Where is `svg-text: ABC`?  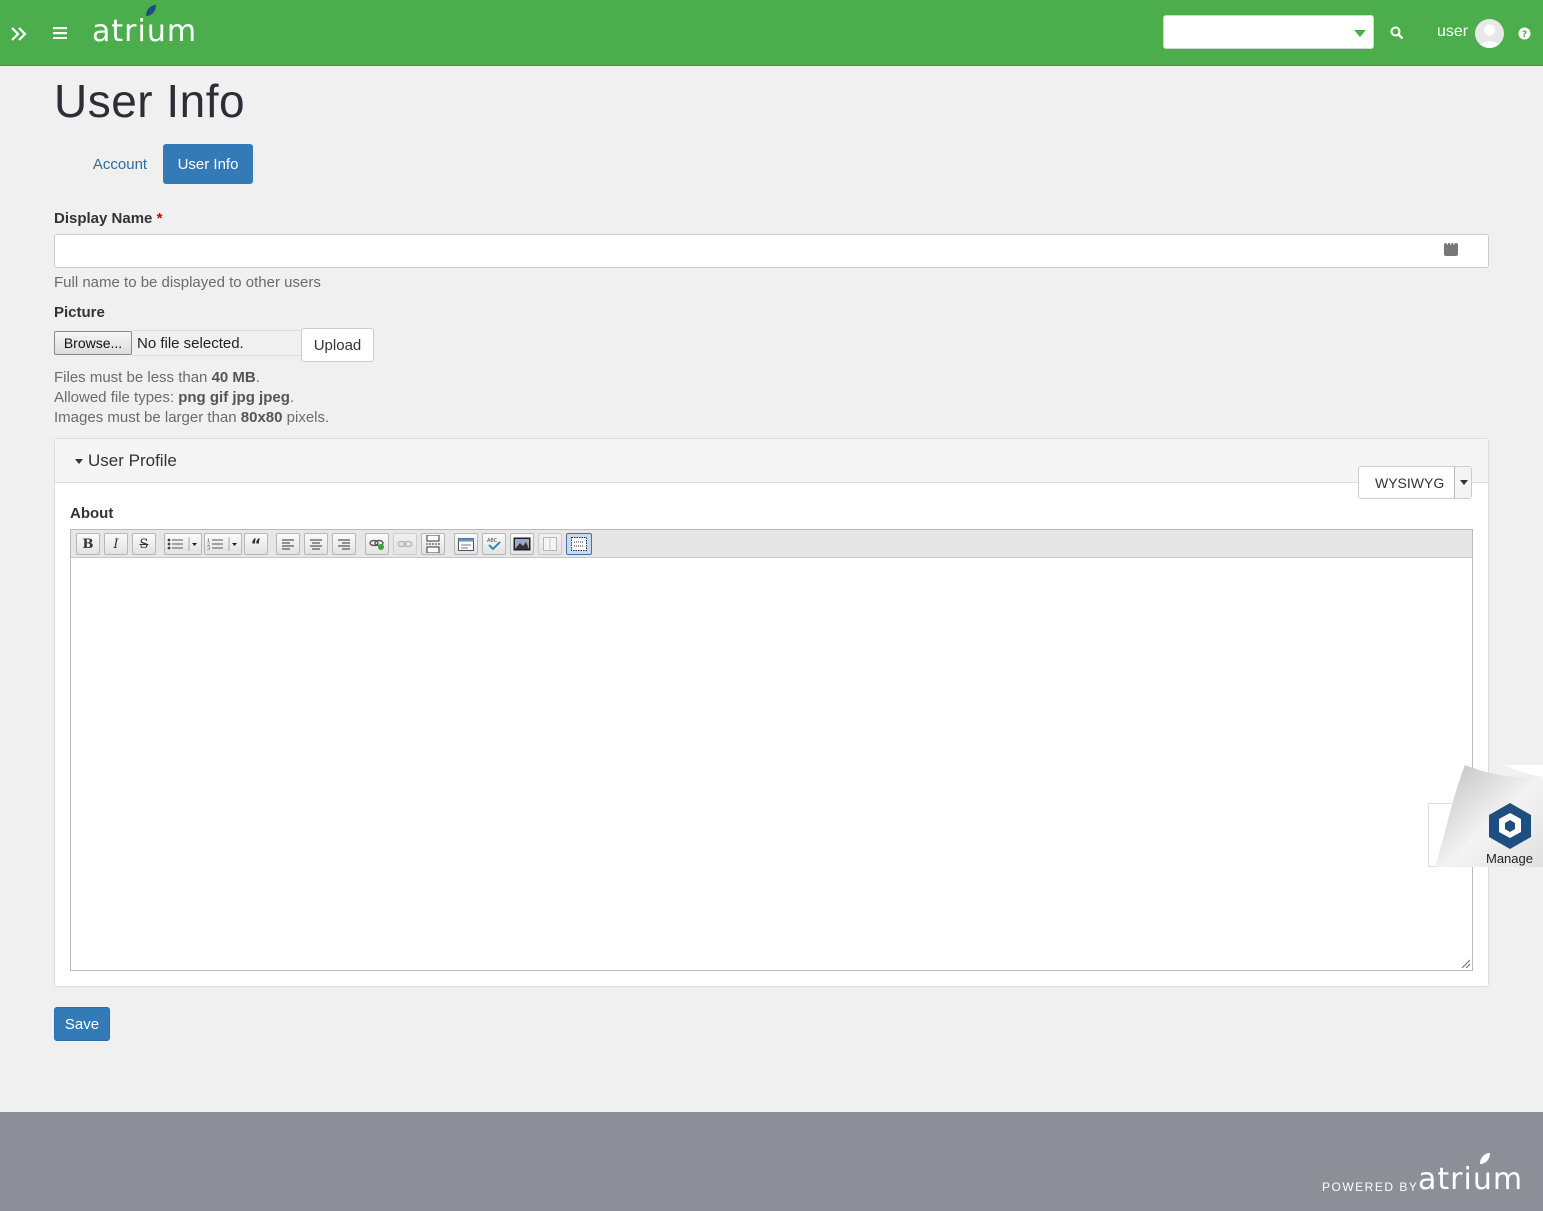 svg-text: ABC is located at coordinates (492, 541).